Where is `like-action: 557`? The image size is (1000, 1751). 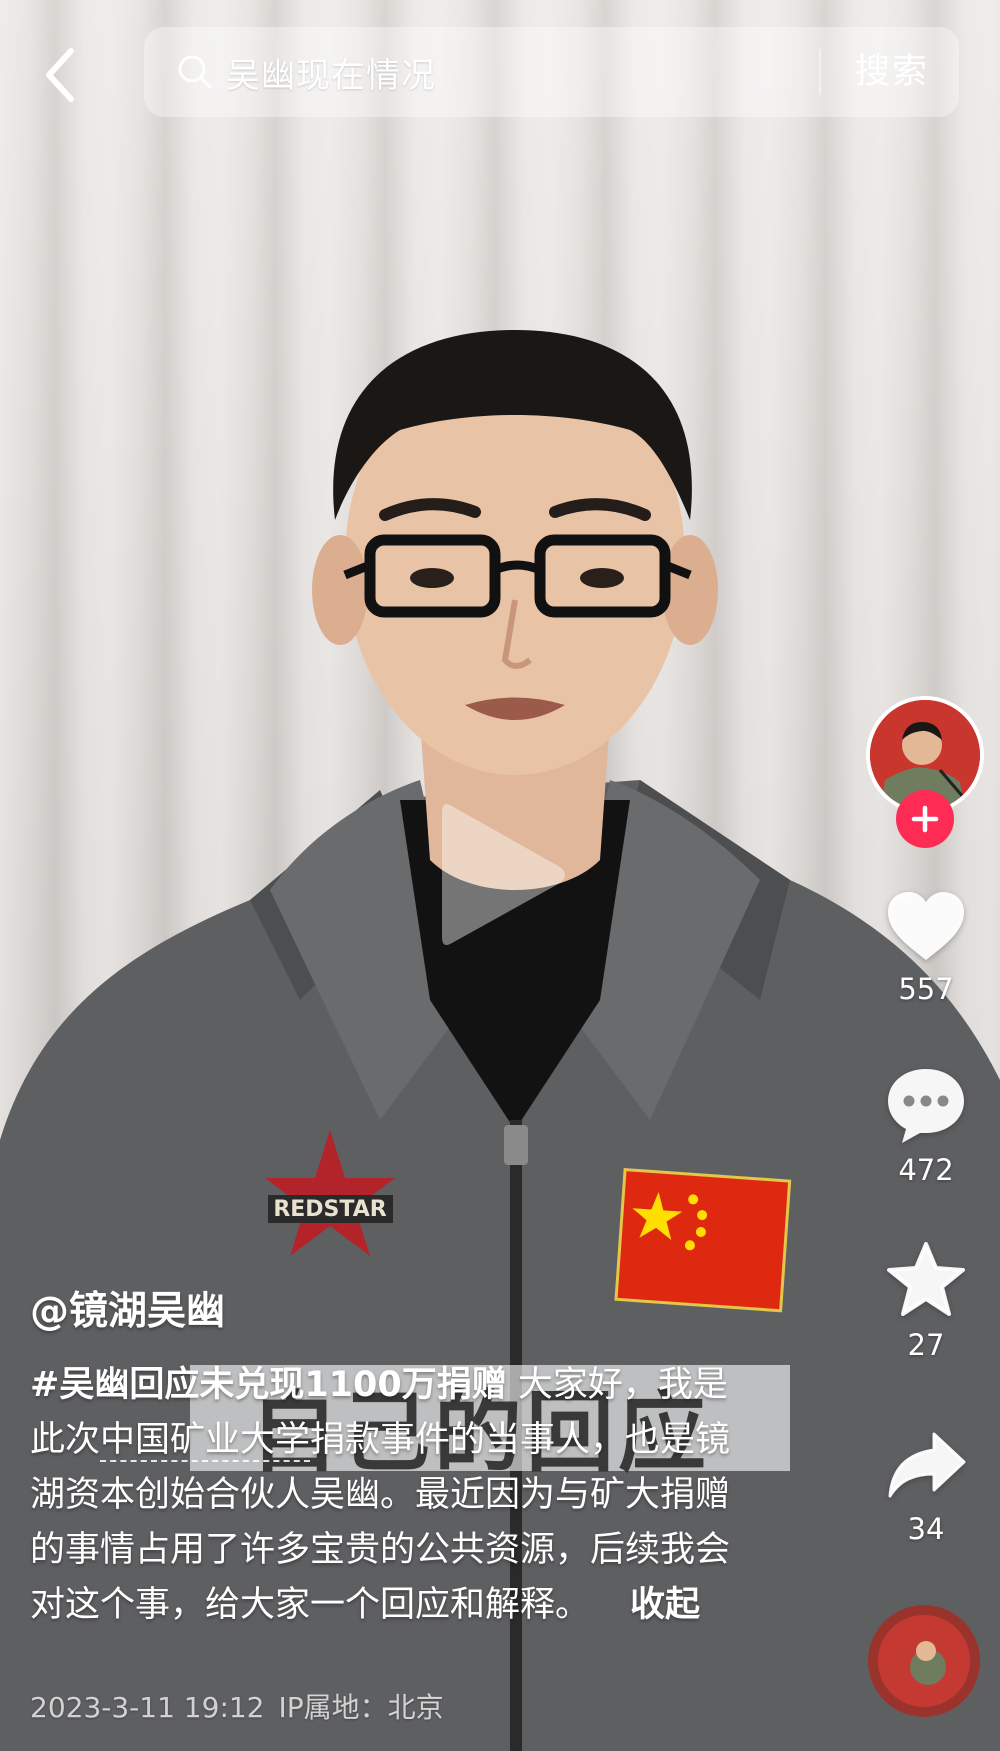
like-action: 557 is located at coordinates (926, 947).